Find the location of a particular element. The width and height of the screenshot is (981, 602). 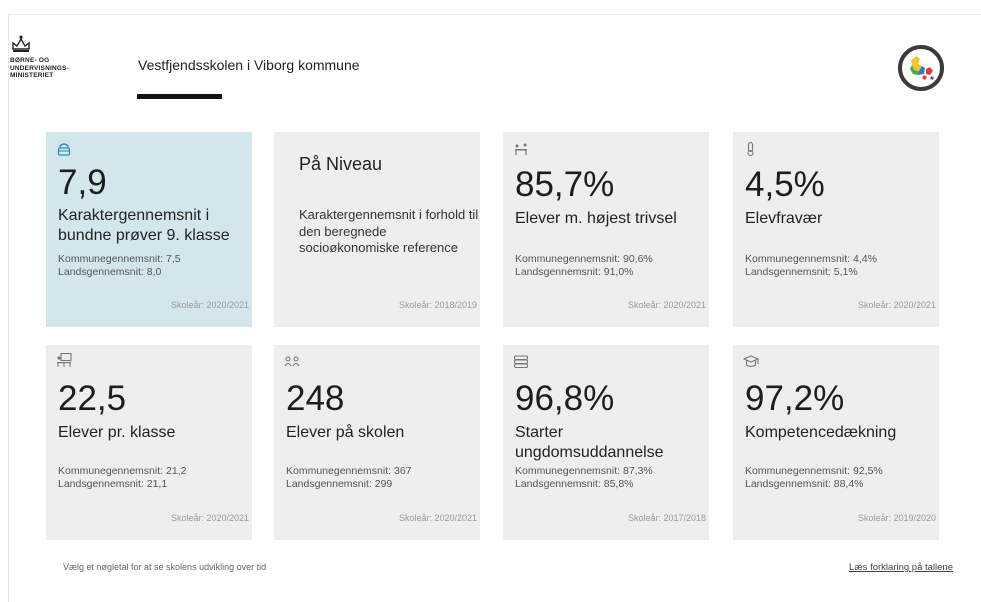

card-value: 7,9 is located at coordinates (82, 182).